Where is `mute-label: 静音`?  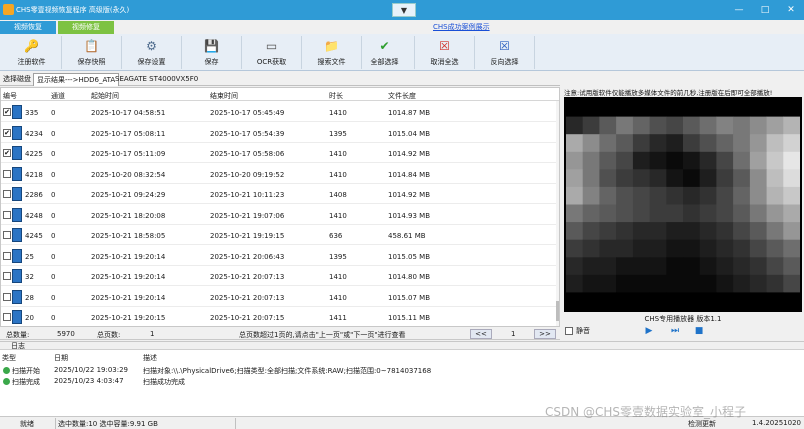 mute-label: 静音 is located at coordinates (583, 331).